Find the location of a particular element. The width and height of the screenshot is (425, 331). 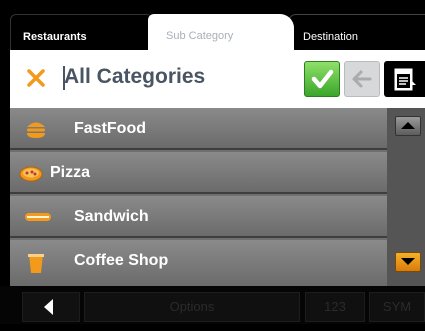

triangle-left-icon is located at coordinates (48, 307).